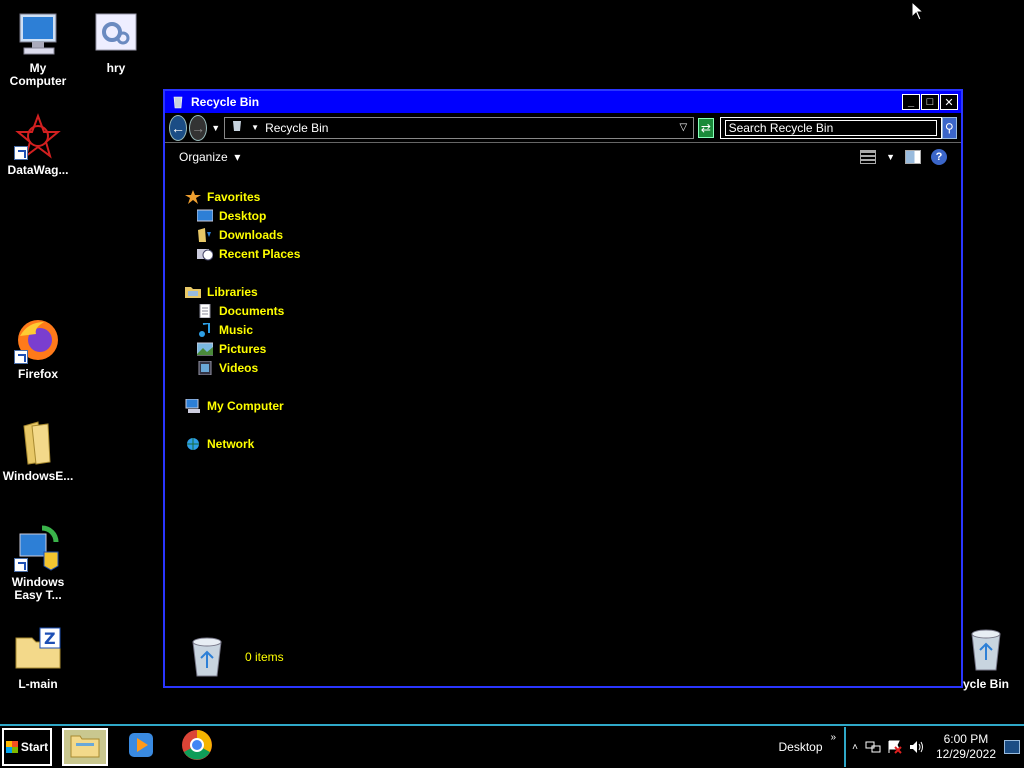  I want to click on taskbar-explorer, so click(85, 747).